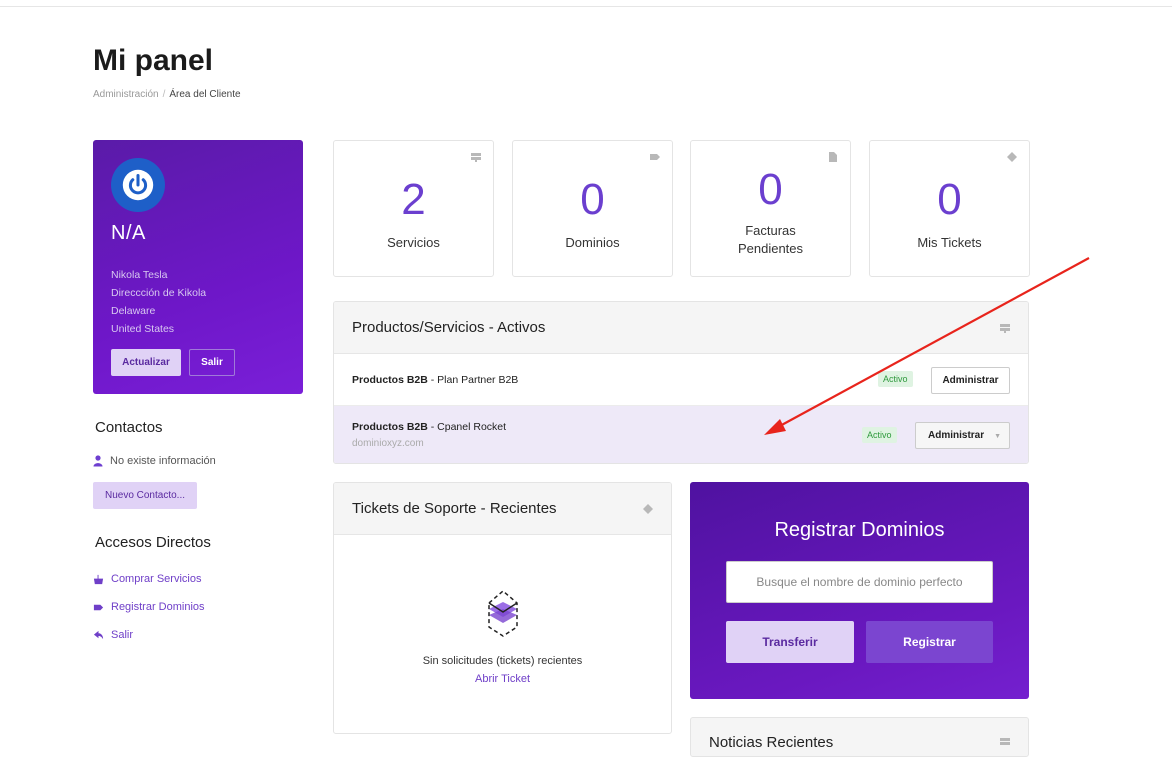 The height and width of the screenshot is (757, 1172). I want to click on tickets-panel-header: Tickets de Soporte - Recientes, so click(502, 509).